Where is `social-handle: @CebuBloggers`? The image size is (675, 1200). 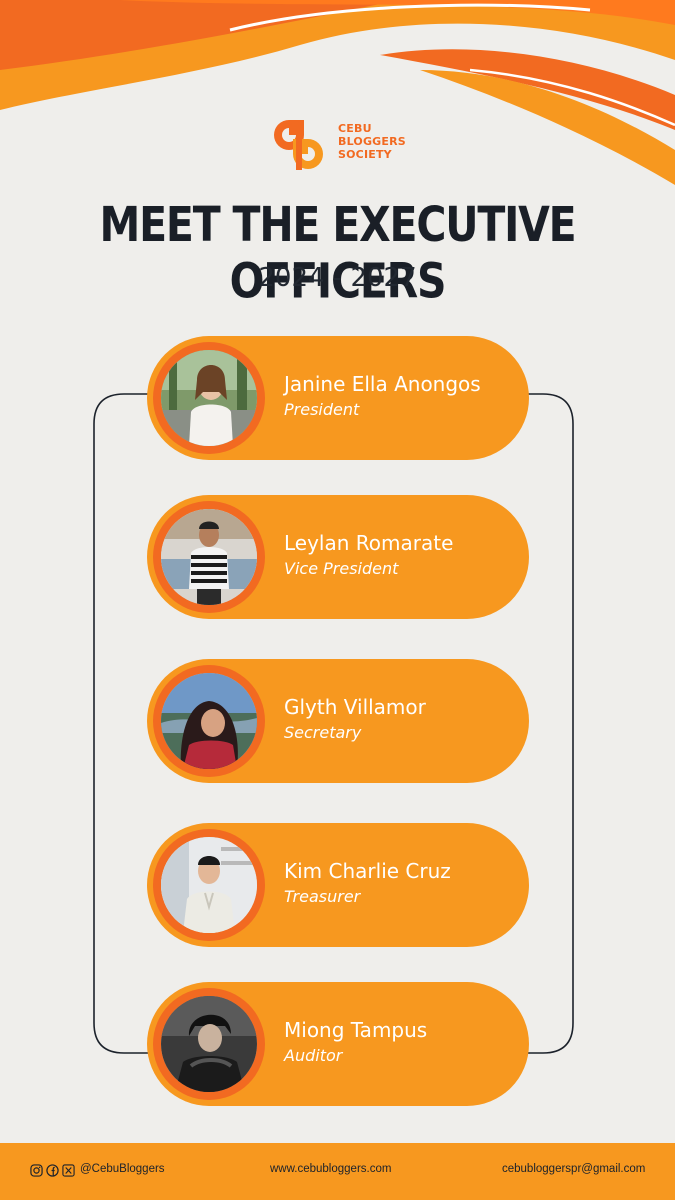 social-handle: @CebuBloggers is located at coordinates (122, 1169).